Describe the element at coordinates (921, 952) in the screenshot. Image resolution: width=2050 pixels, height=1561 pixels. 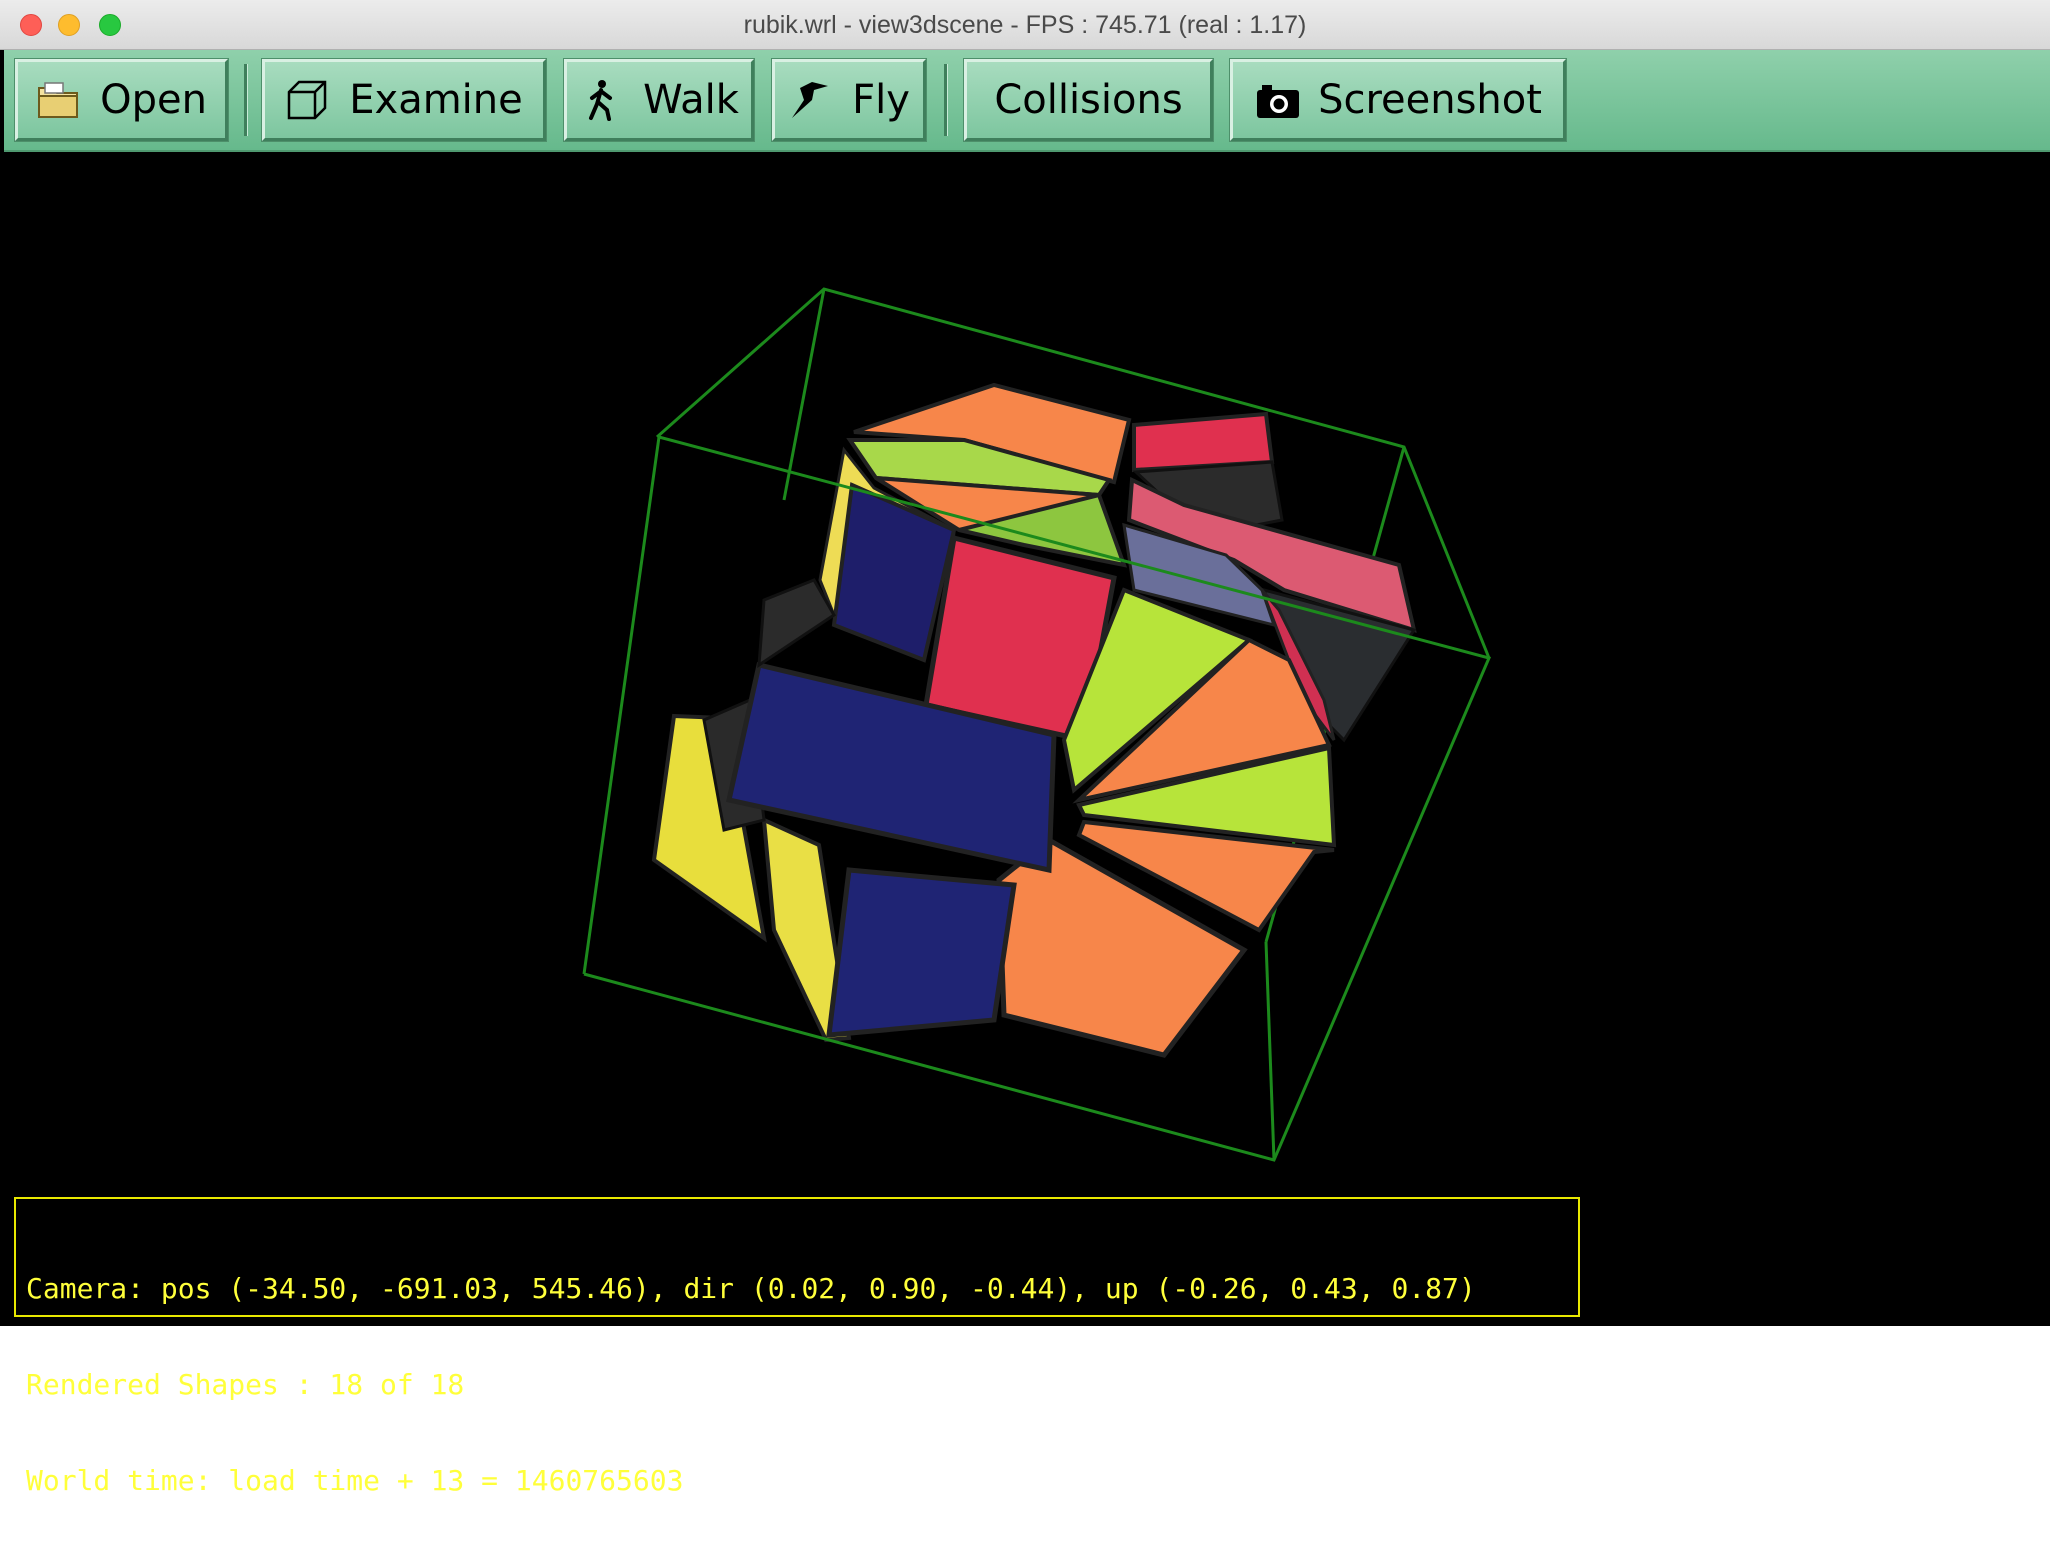
I see `cube-piece-blue` at that location.